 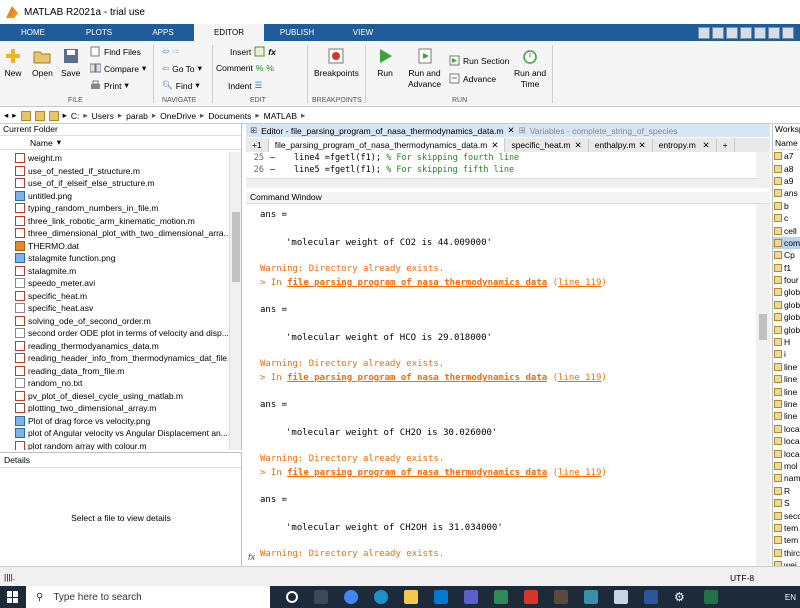 What do you see at coordinates (114, 208) in the screenshot?
I see `file-list-item: typing_random_numbers_in_file.m` at bounding box center [114, 208].